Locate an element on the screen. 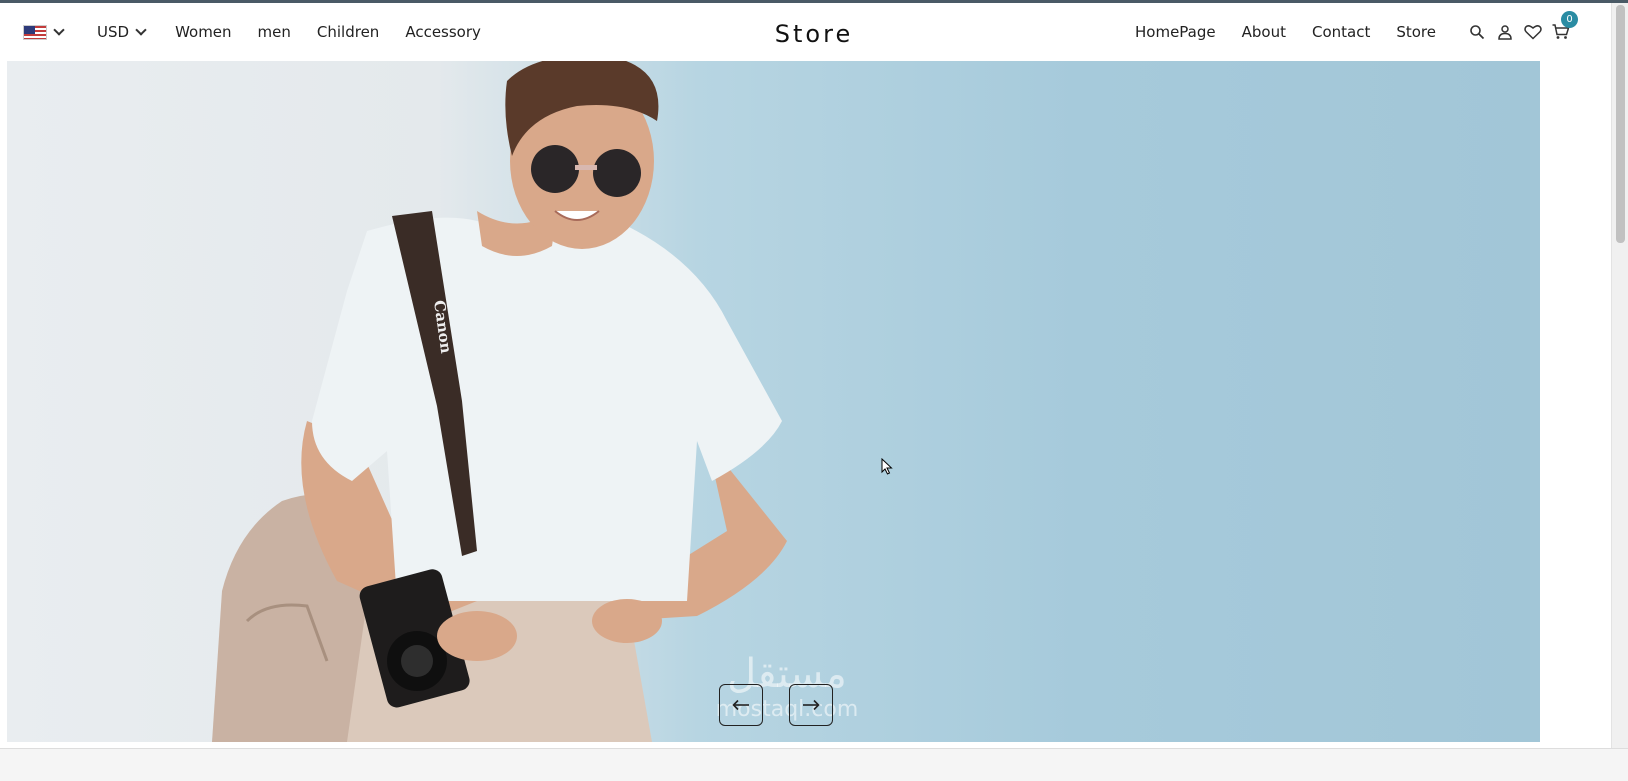  scrollbar-thumb is located at coordinates (1620, 124).